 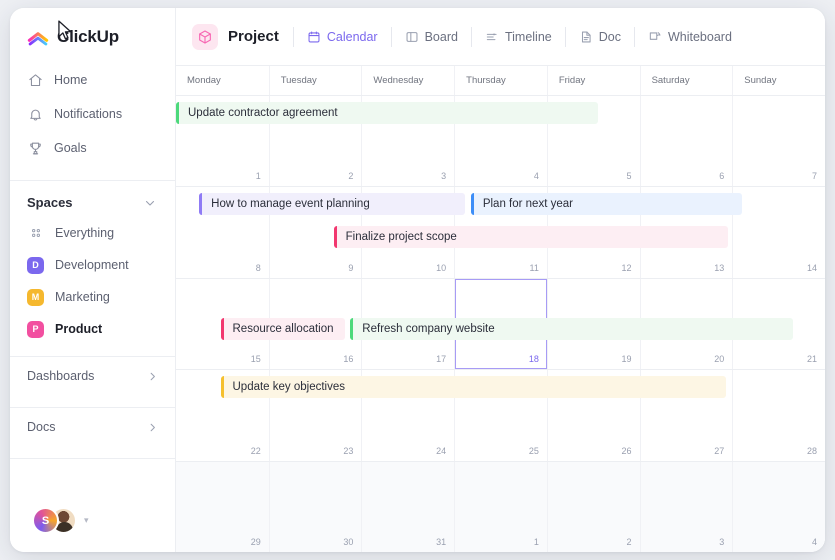 I want to click on week-grid: 29 30 31 1 2 3 4, so click(x=500, y=506).